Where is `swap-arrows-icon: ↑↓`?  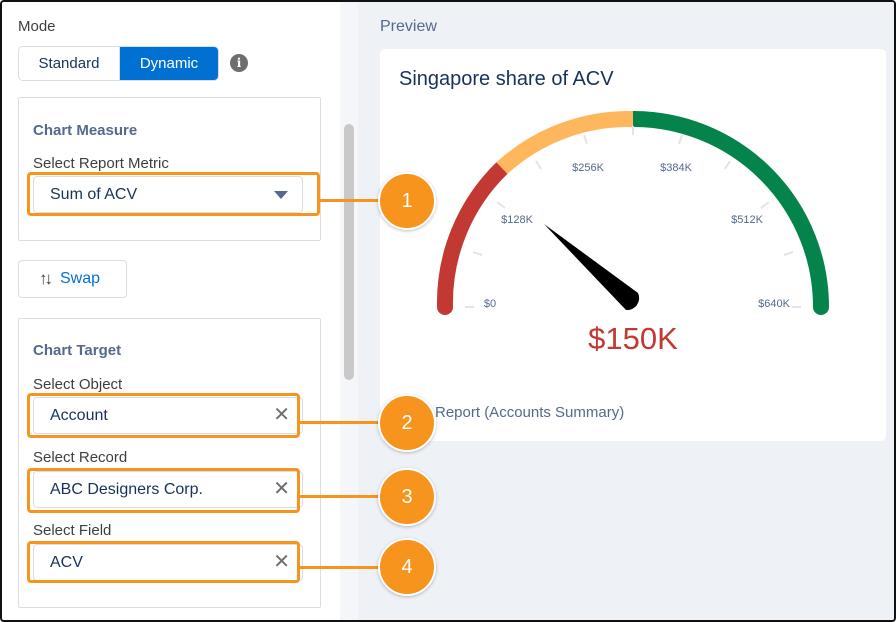 swap-arrows-icon: ↑↓ is located at coordinates (46, 278).